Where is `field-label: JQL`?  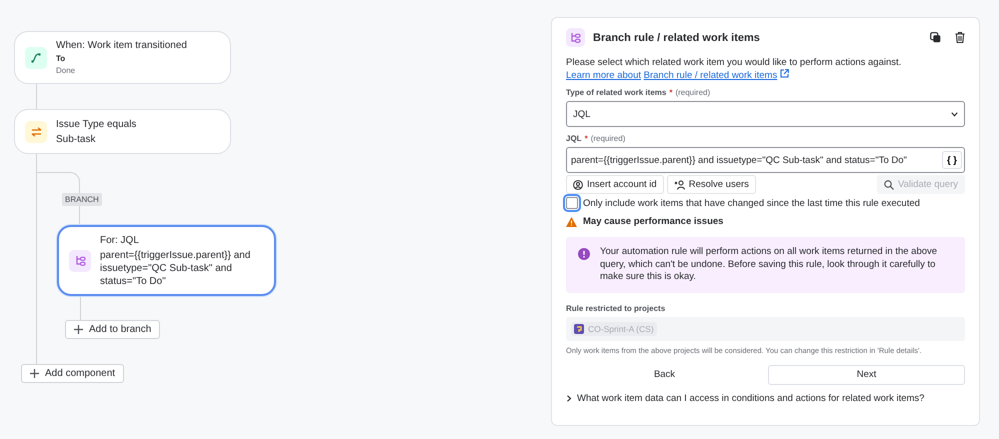 field-label: JQL is located at coordinates (574, 138).